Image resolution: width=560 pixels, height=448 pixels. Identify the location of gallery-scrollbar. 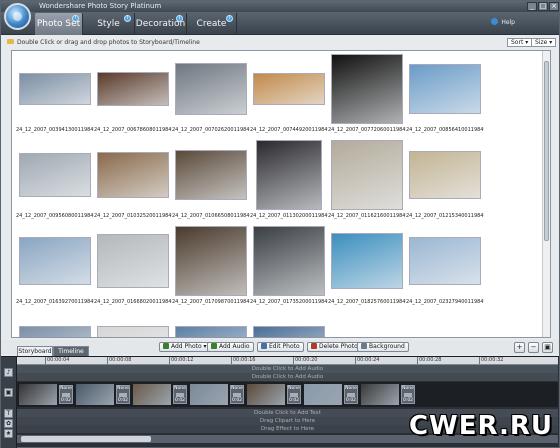
(546, 194).